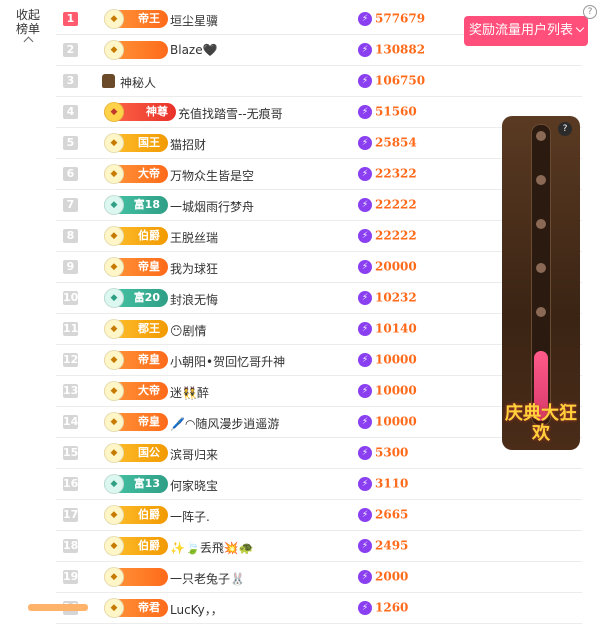 The height and width of the screenshot is (624, 599). I want to click on badge-label: 国王, so click(149, 142).